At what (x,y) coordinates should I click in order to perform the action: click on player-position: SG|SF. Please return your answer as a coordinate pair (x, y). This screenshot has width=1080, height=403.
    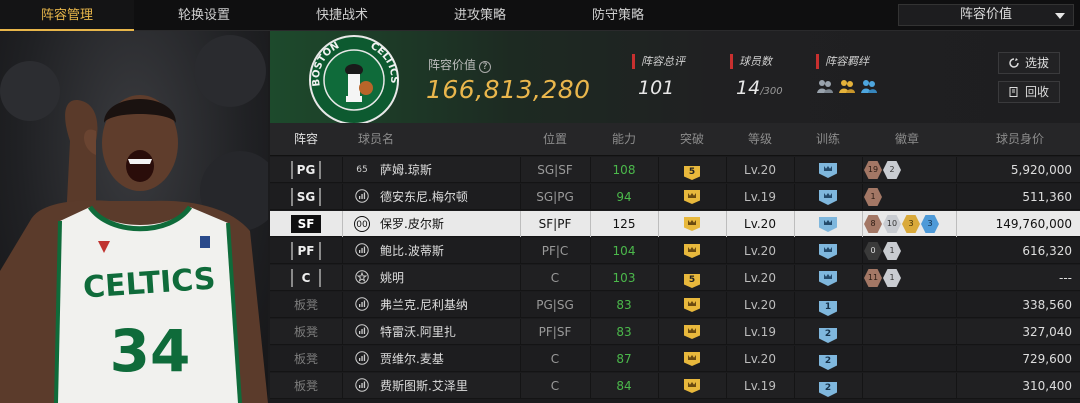
    Looking at the image, I should click on (555, 170).